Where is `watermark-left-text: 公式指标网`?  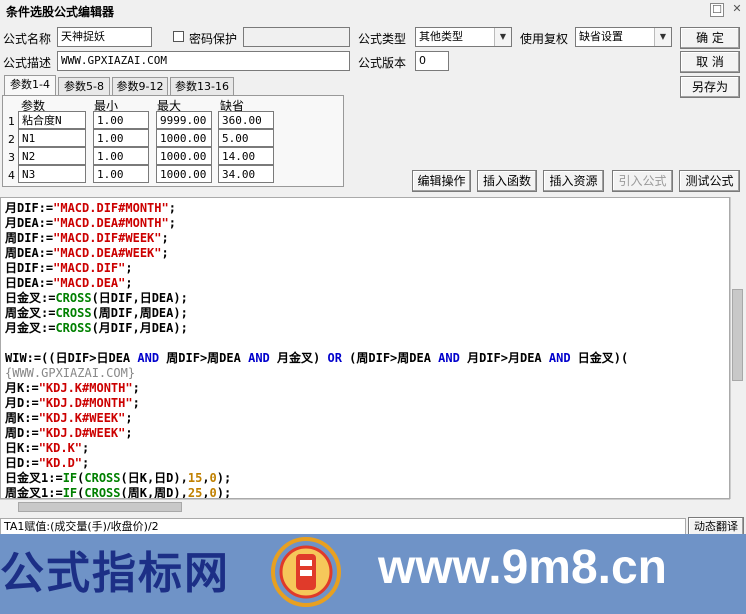
watermark-left-text: 公式指标网 is located at coordinates (115, 573).